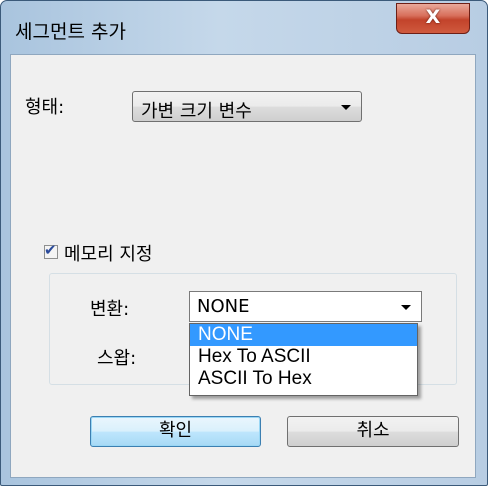 This screenshot has height=488, width=490. I want to click on convert-select: NONE, so click(305, 306).